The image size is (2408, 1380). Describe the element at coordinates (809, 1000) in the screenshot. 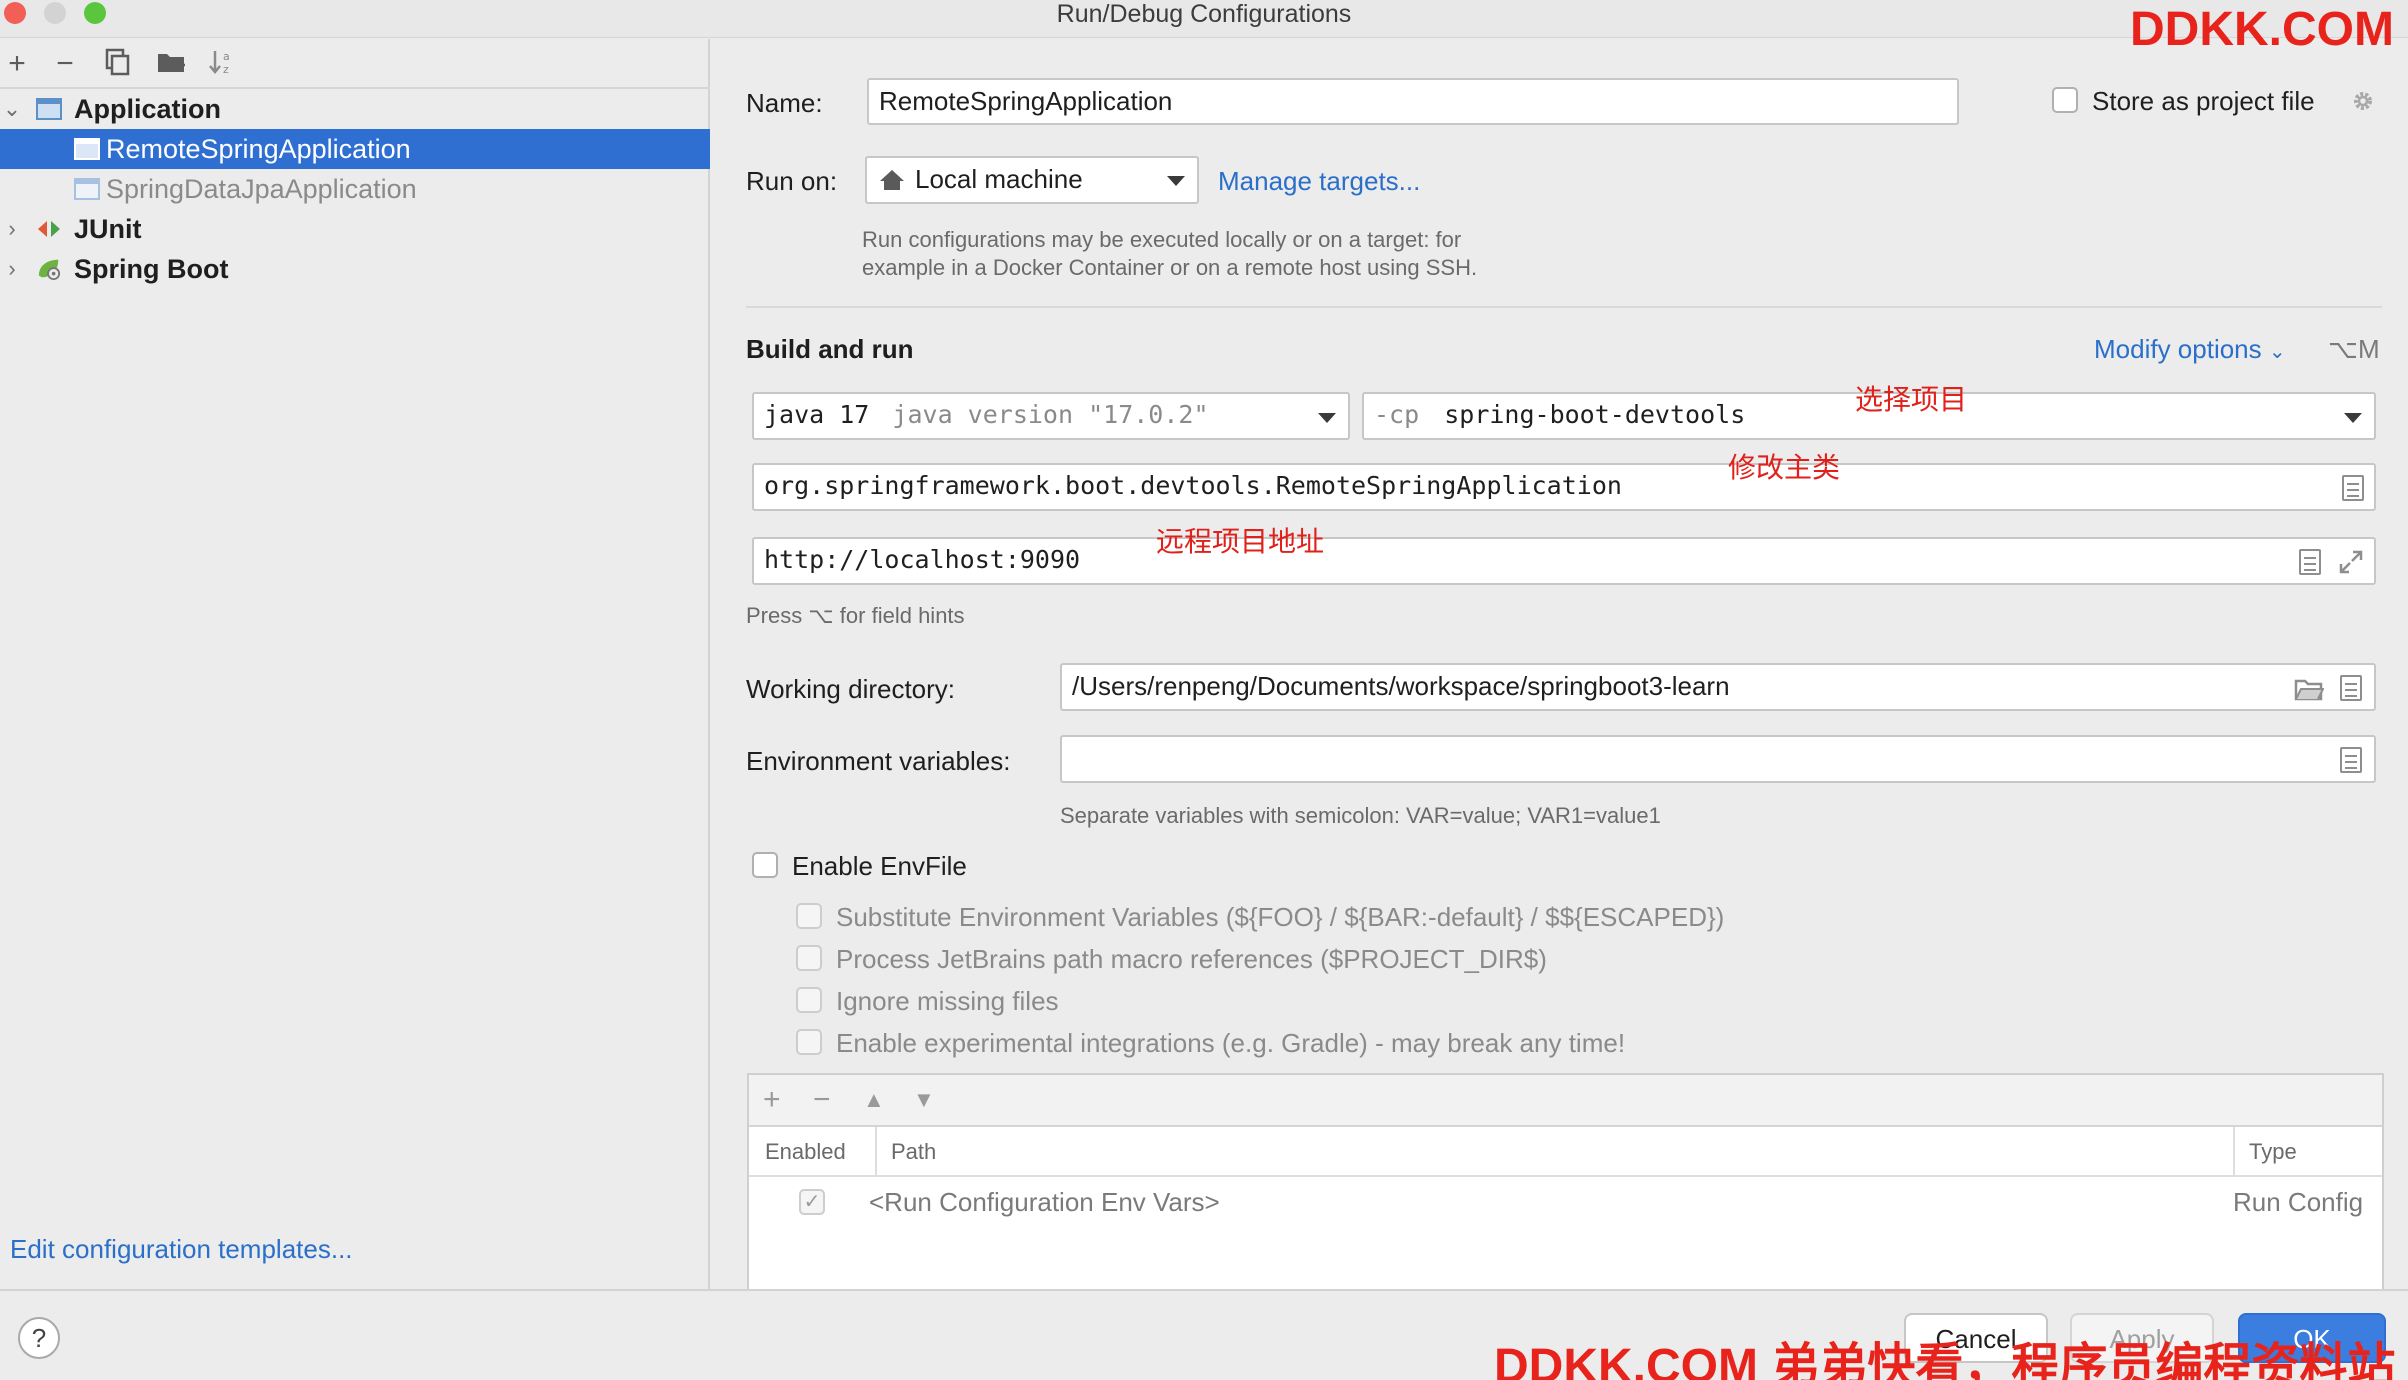

I see `ignore-missing-files-checkbox` at that location.